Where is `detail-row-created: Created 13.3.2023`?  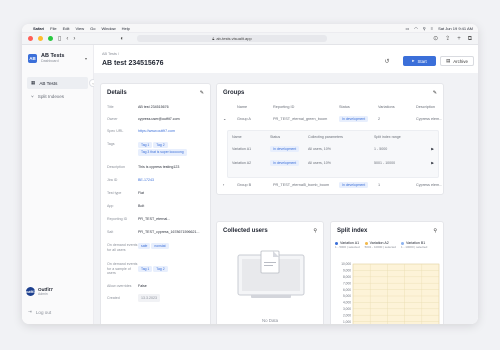 detail-row-created: Created 13.3.2023 is located at coordinates (155, 298).